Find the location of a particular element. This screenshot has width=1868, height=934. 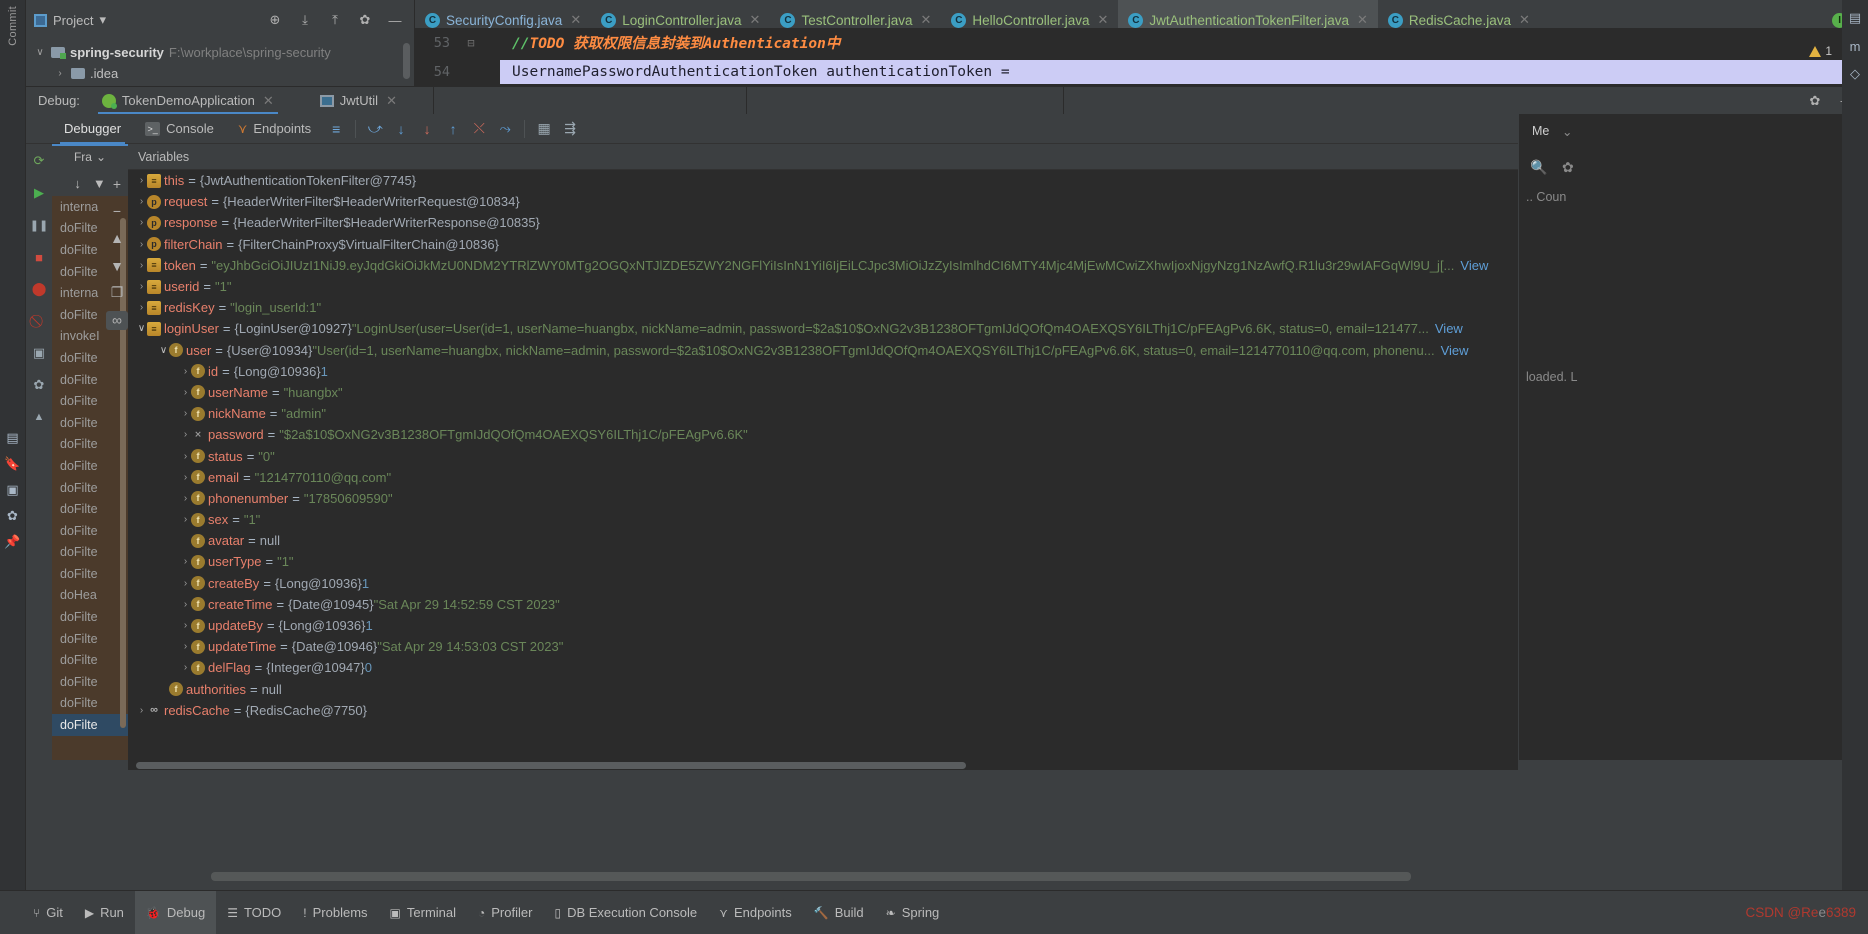

bottom-scroll-strip is located at coordinates (934, 877).